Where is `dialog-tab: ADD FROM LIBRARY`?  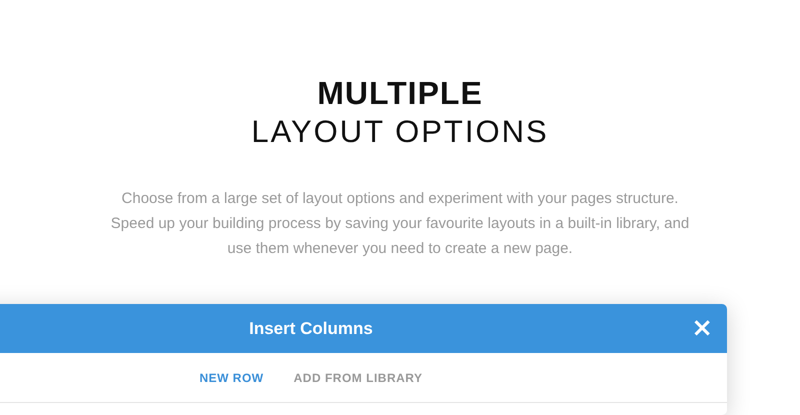 dialog-tab: ADD FROM LIBRARY is located at coordinates (358, 377).